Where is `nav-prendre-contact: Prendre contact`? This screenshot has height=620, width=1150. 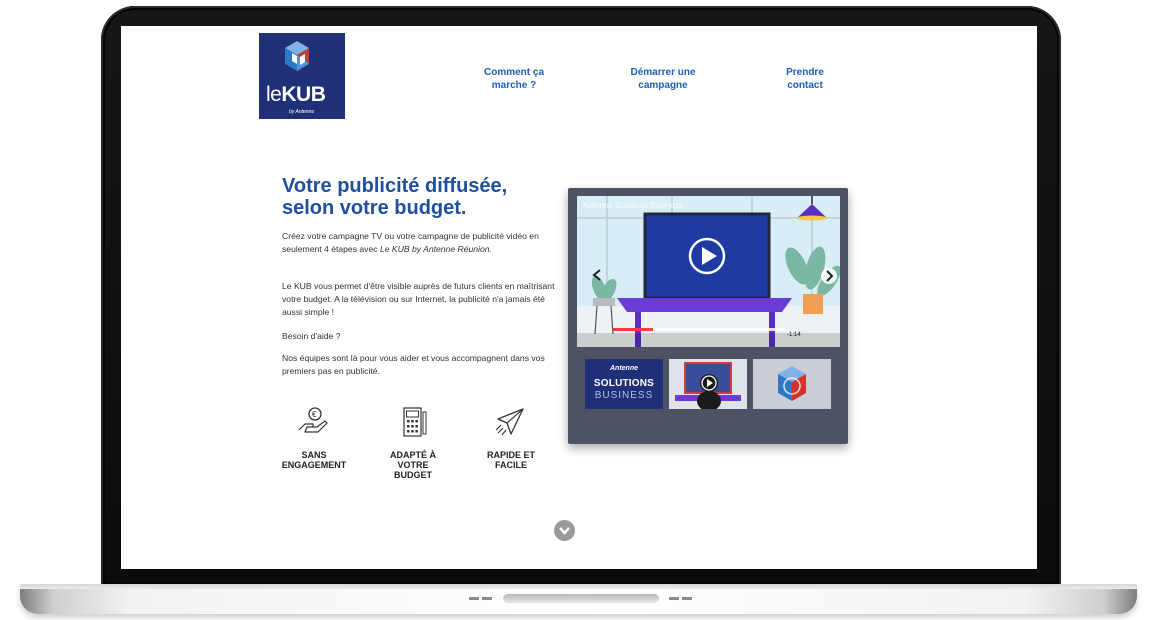
nav-prendre-contact: Prendre contact is located at coordinates (805, 79).